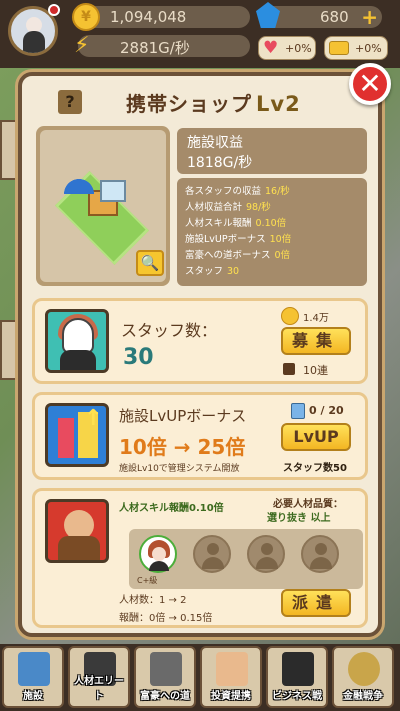 This screenshot has width=400, height=711. I want to click on stat-label: 施設LvUPボーナス, so click(225, 239).